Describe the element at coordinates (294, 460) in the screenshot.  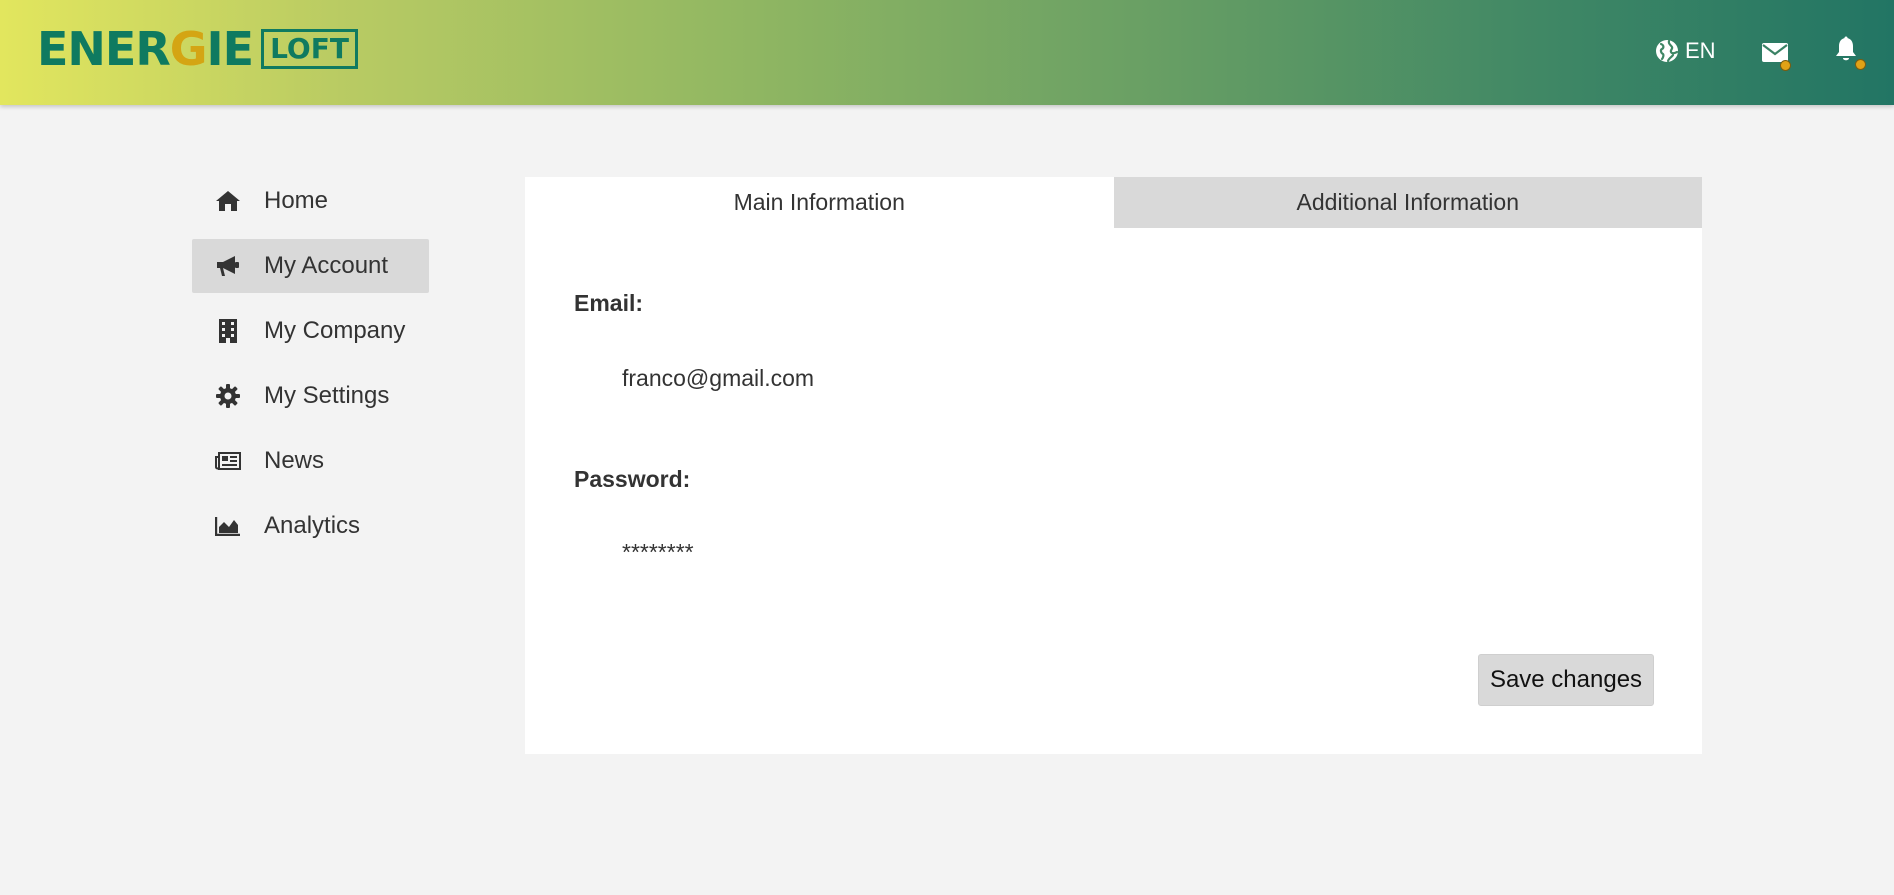
I see `sidebar-item-label: News` at that location.